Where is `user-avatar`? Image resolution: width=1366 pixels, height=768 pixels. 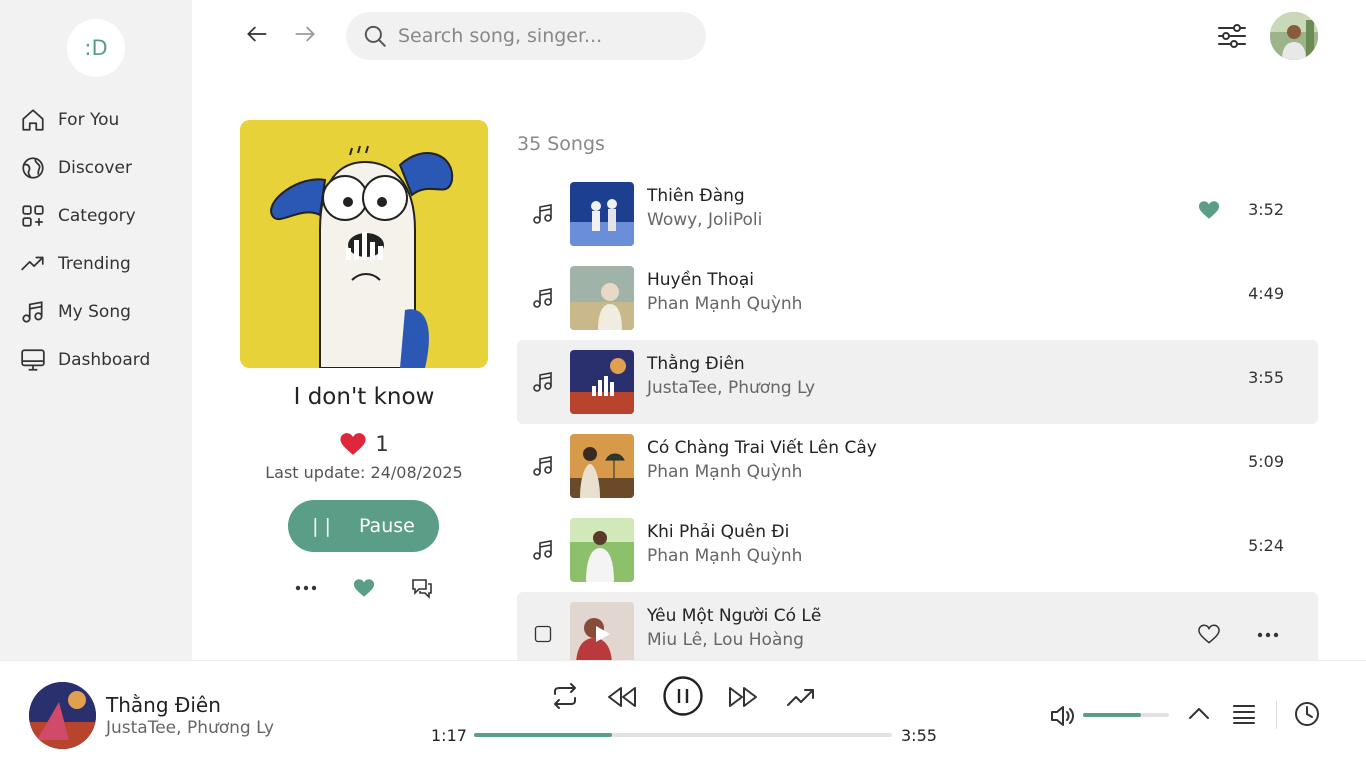 user-avatar is located at coordinates (1294, 36).